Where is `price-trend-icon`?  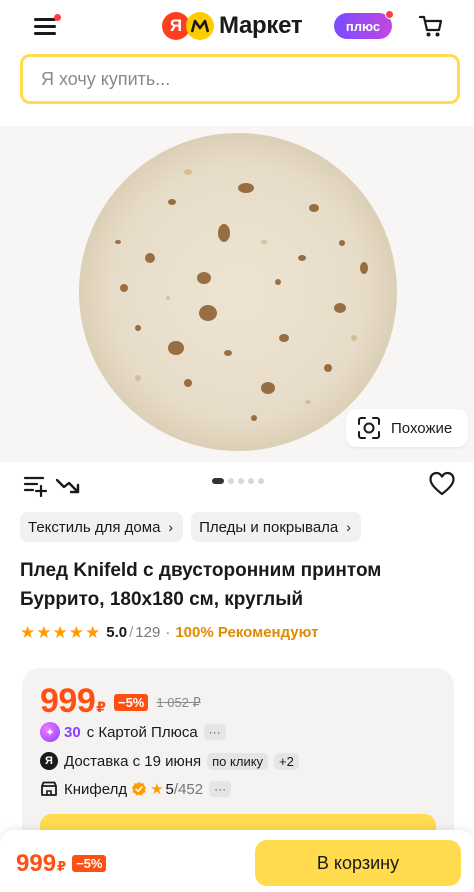
price-trend-icon is located at coordinates (68, 485).